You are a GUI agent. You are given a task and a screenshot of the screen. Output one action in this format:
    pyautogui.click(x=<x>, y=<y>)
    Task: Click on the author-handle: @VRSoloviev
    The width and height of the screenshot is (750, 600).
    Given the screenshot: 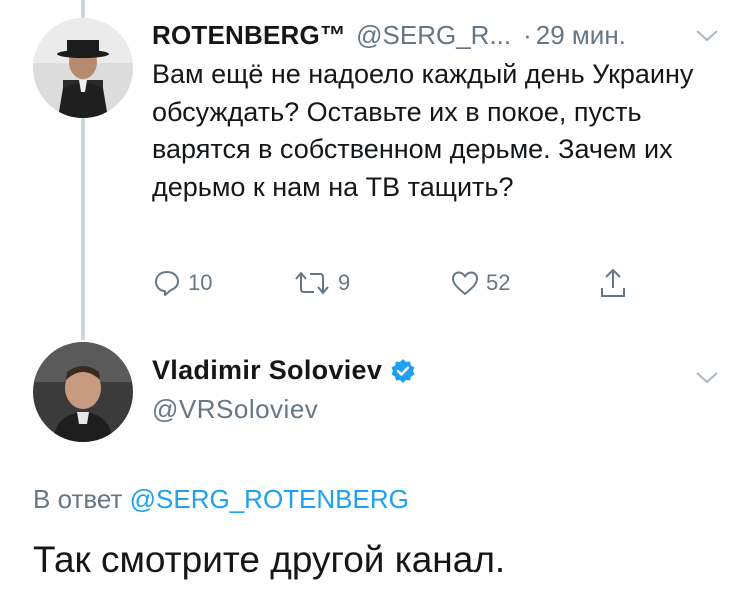 What is the action you would take?
    pyautogui.click(x=284, y=409)
    